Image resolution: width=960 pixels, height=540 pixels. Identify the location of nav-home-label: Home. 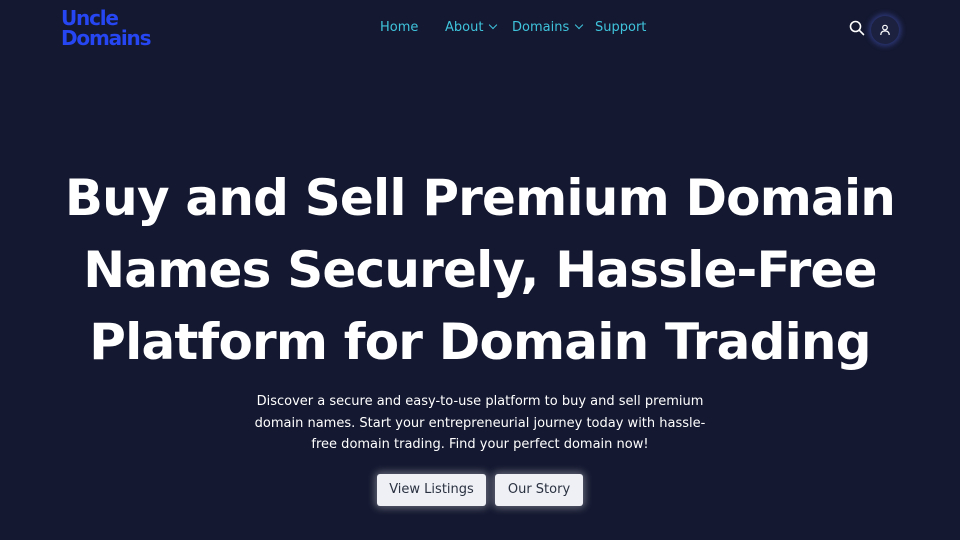
(399, 27).